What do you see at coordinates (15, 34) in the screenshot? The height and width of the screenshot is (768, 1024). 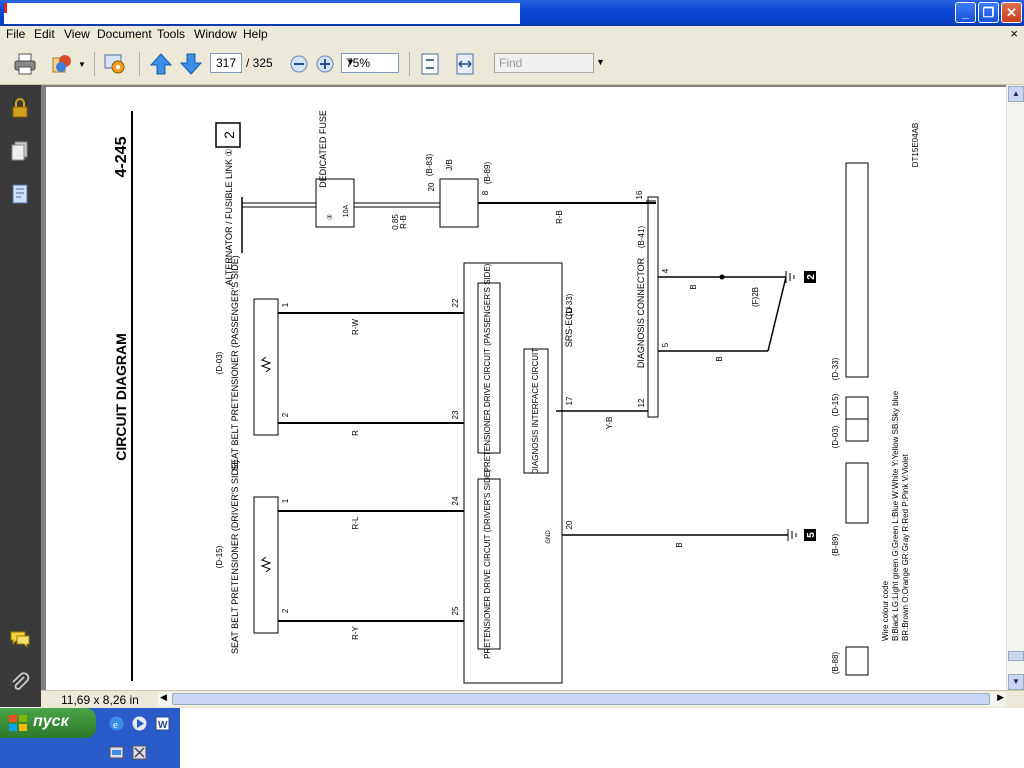 I see `menu-file: File` at bounding box center [15, 34].